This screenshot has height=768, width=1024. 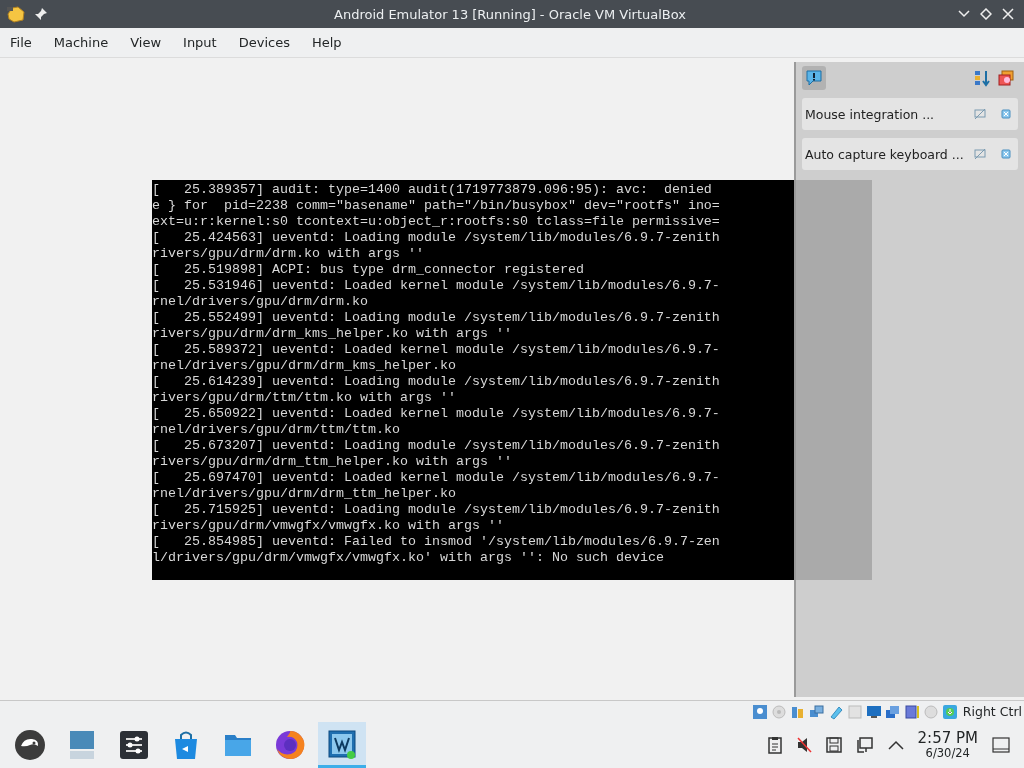 I want to click on console-line: [ 25.614239] ueventd: Loading module /system/lib/modules/6.9.7-zenith, so click(x=436, y=382).